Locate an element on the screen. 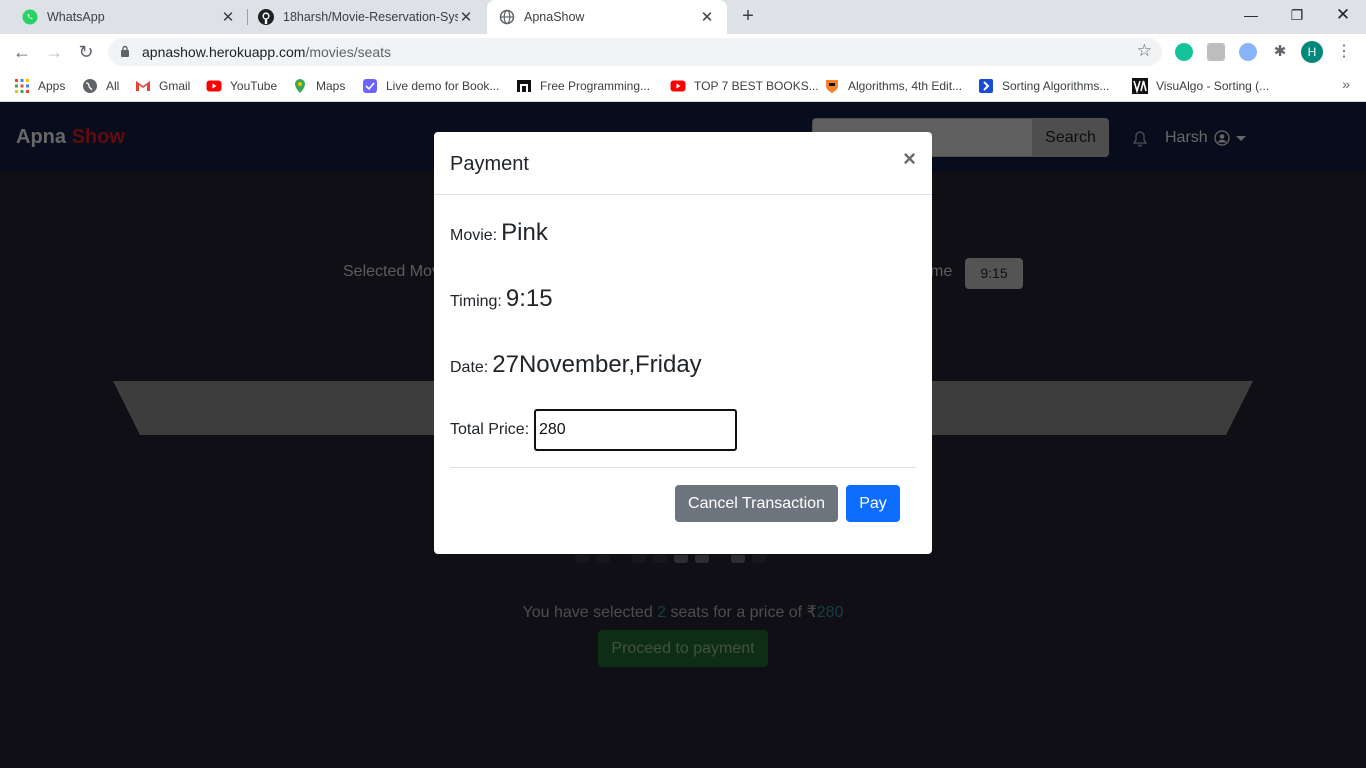 The image size is (1366, 768). bookmark-maps: Maps is located at coordinates (318, 86).